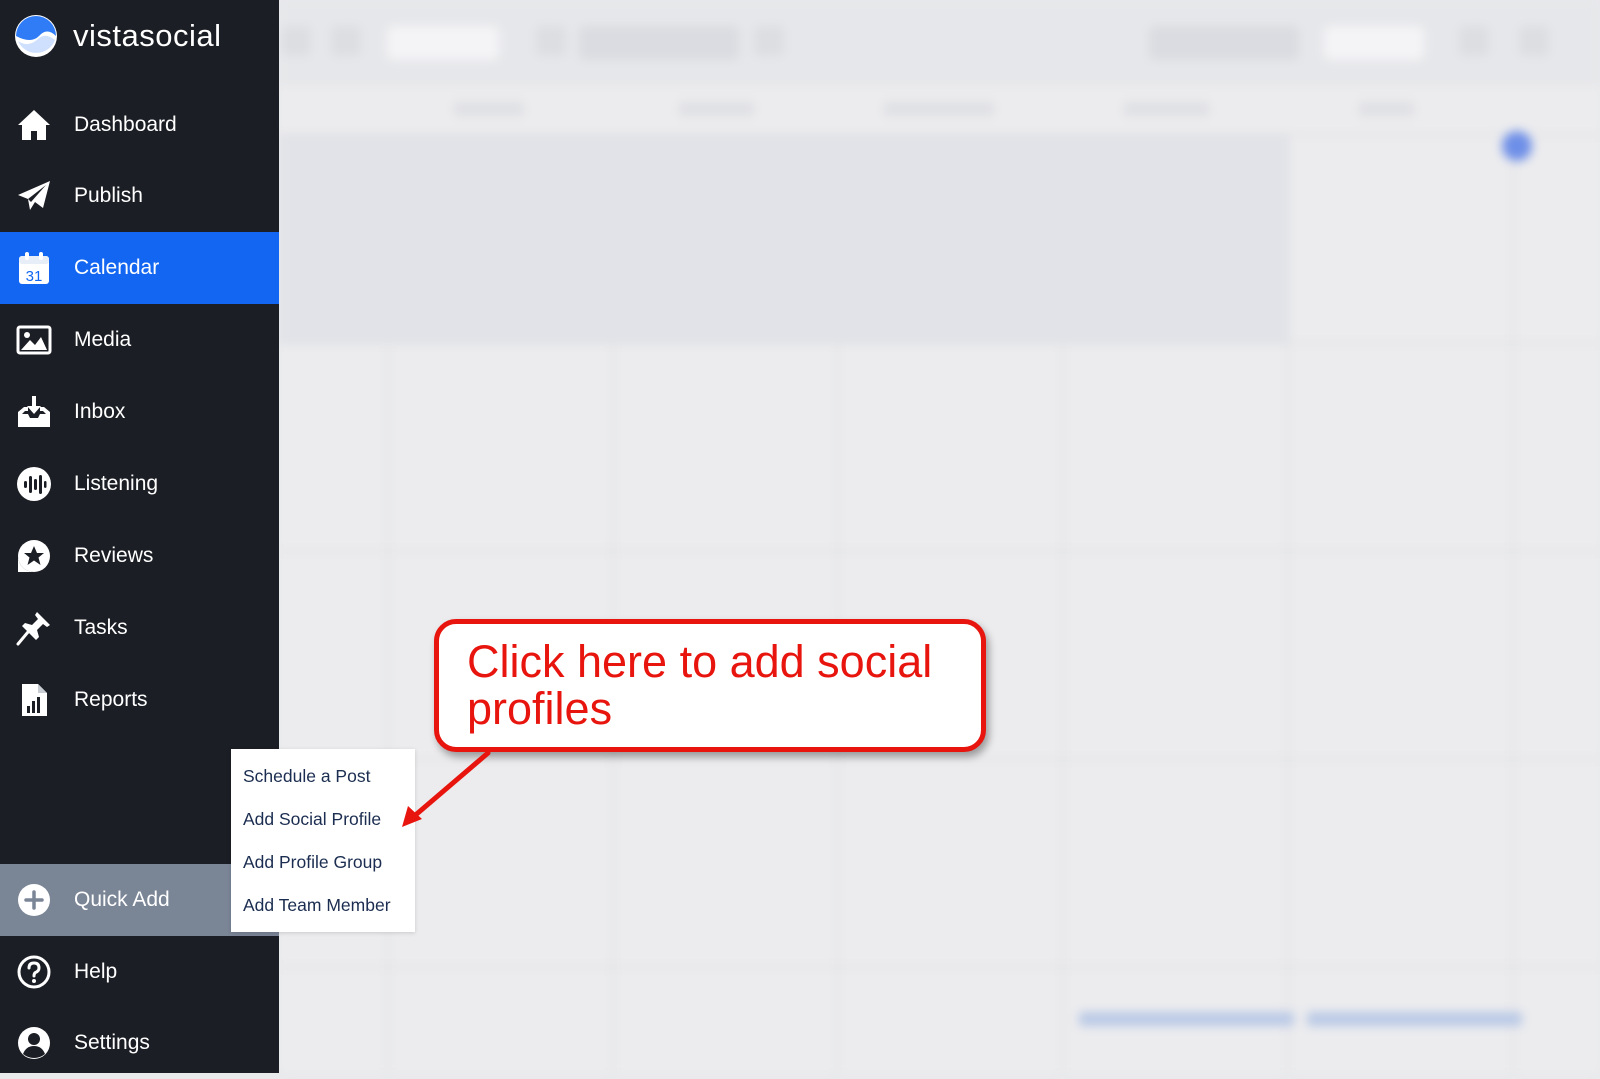 The image size is (1600, 1079). What do you see at coordinates (117, 267) in the screenshot?
I see `nav-label: Calendar` at bounding box center [117, 267].